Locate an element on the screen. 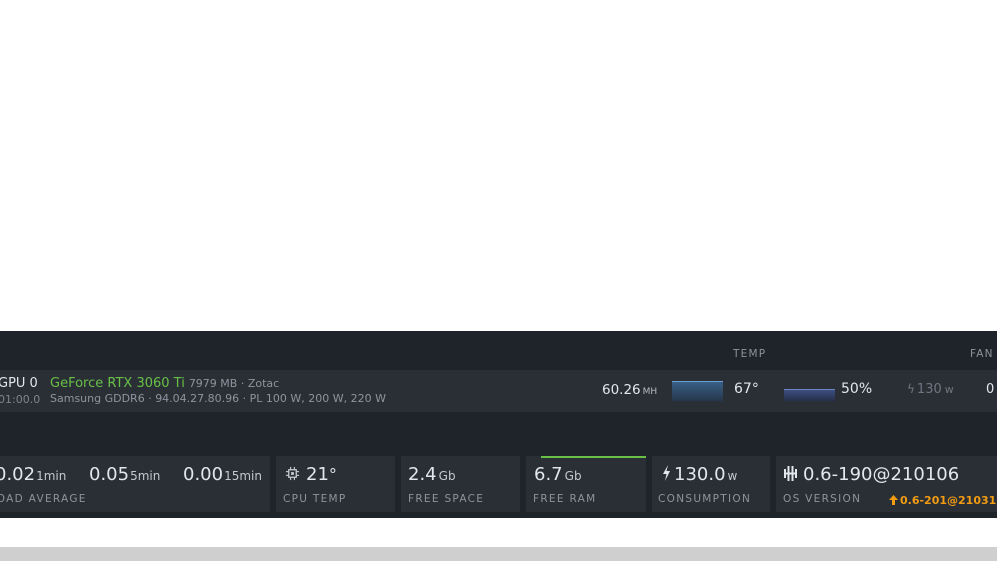  fan-sparkline is located at coordinates (809, 395).